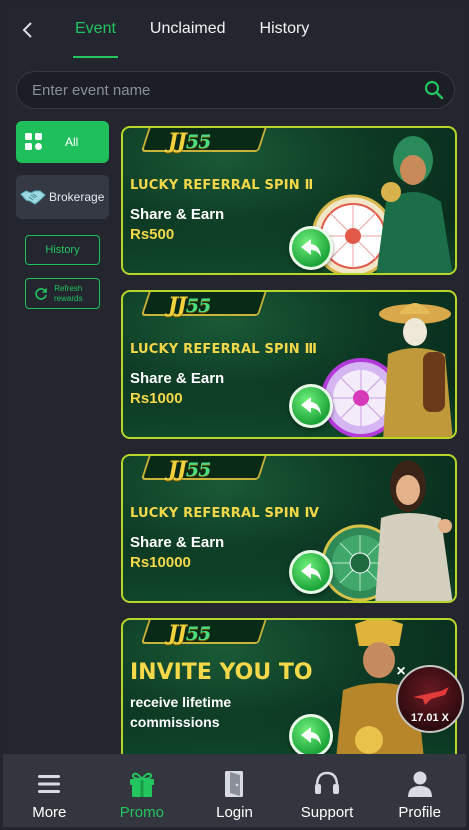 The width and height of the screenshot is (469, 830). What do you see at coordinates (62, 250) in the screenshot?
I see `history-button: History` at bounding box center [62, 250].